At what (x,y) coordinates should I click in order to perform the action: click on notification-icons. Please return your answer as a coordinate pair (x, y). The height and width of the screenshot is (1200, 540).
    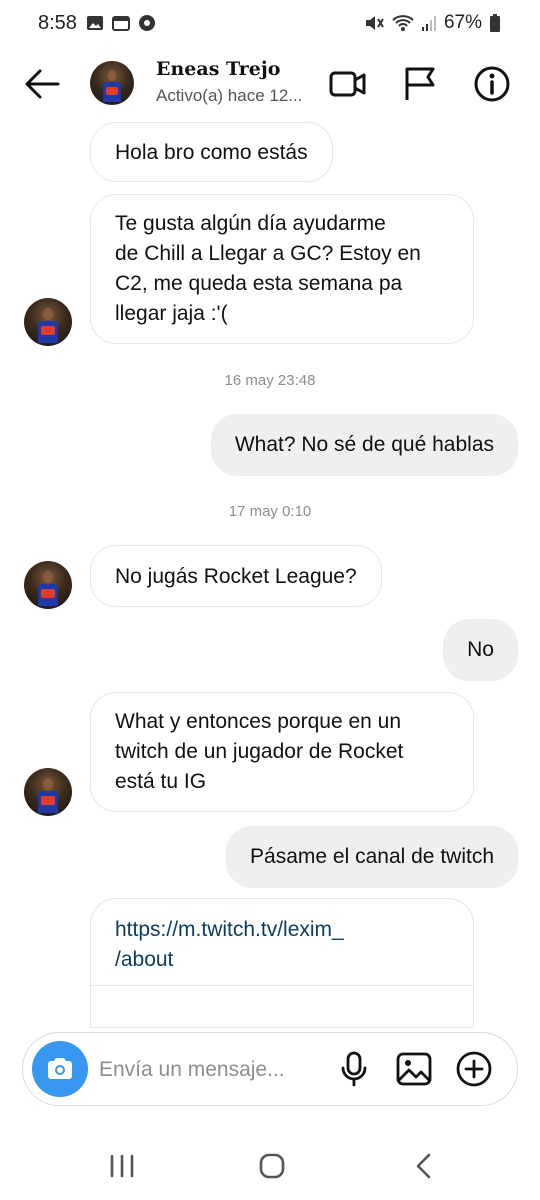
    Looking at the image, I should click on (121, 23).